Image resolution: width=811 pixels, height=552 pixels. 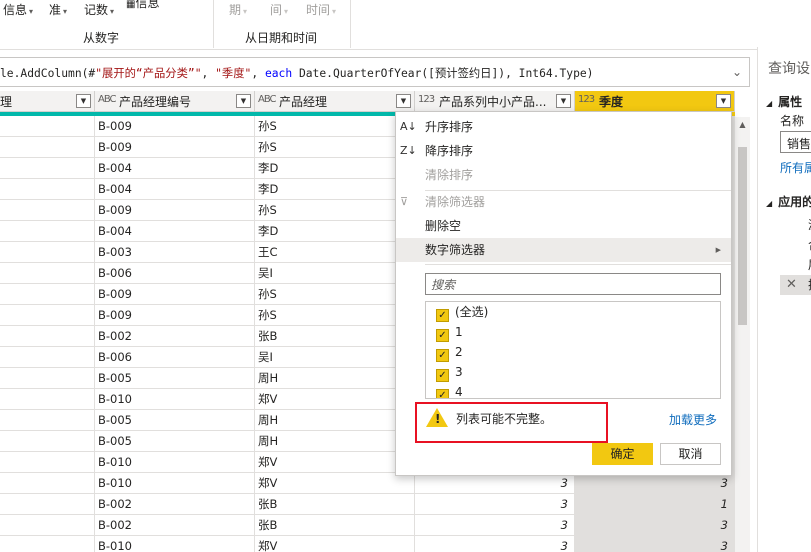 What do you see at coordinates (335, 252) in the screenshot?
I see `table-cell: 王C` at bounding box center [335, 252].